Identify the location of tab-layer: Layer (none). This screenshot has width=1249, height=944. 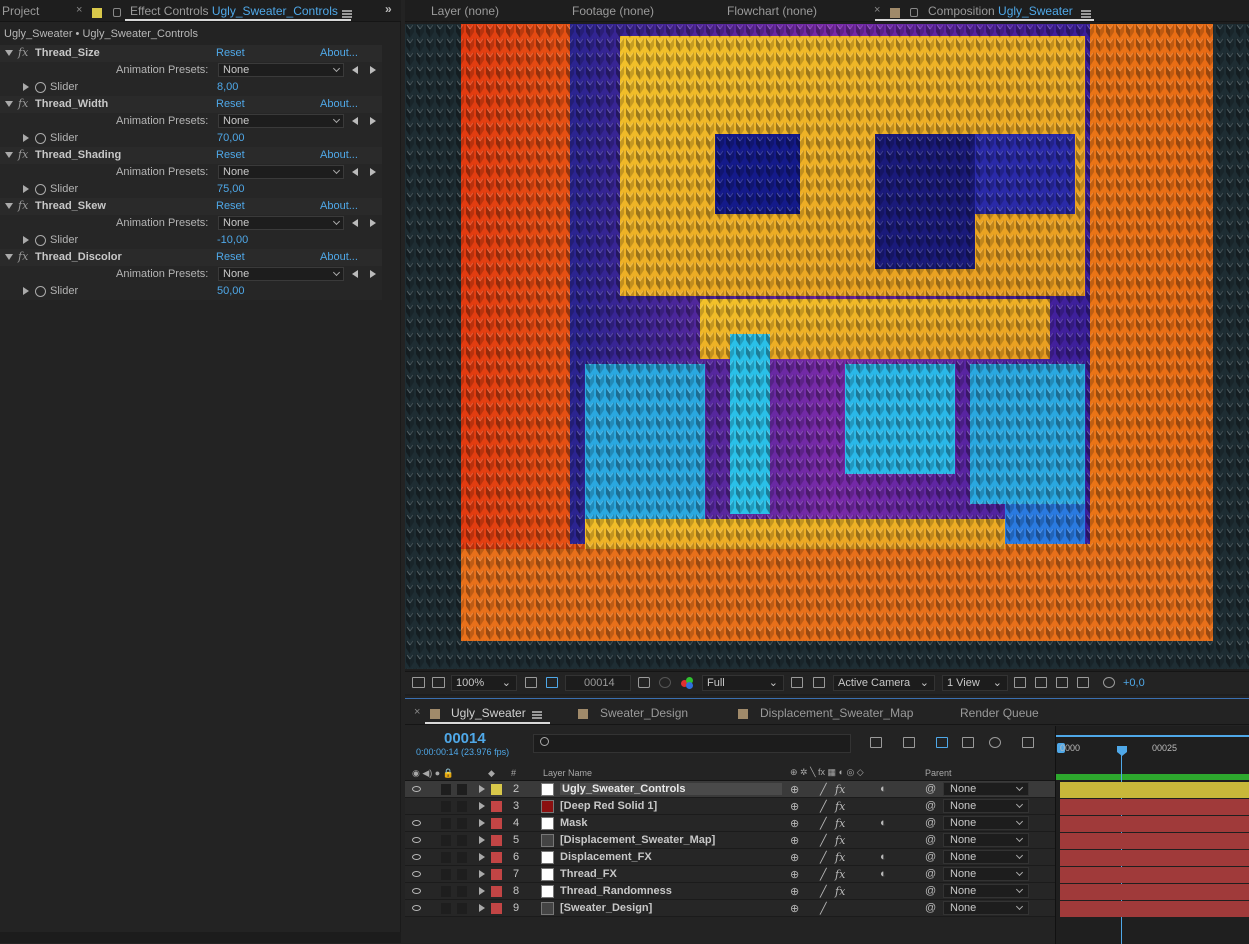
(465, 11).